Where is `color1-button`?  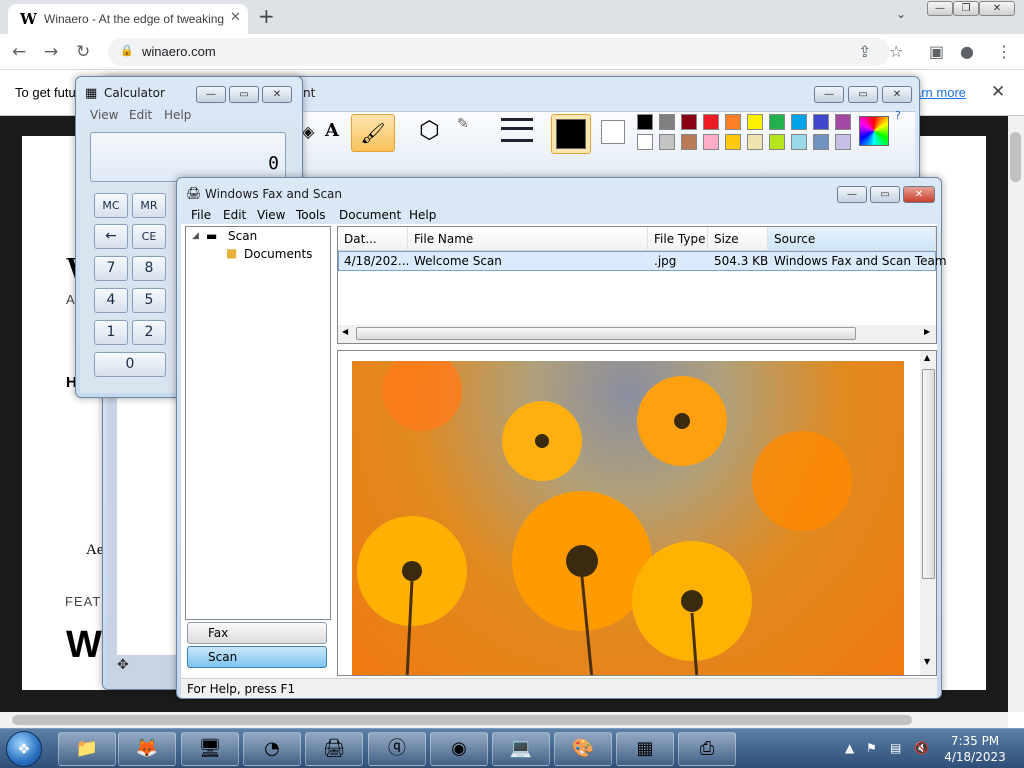 color1-button is located at coordinates (571, 134).